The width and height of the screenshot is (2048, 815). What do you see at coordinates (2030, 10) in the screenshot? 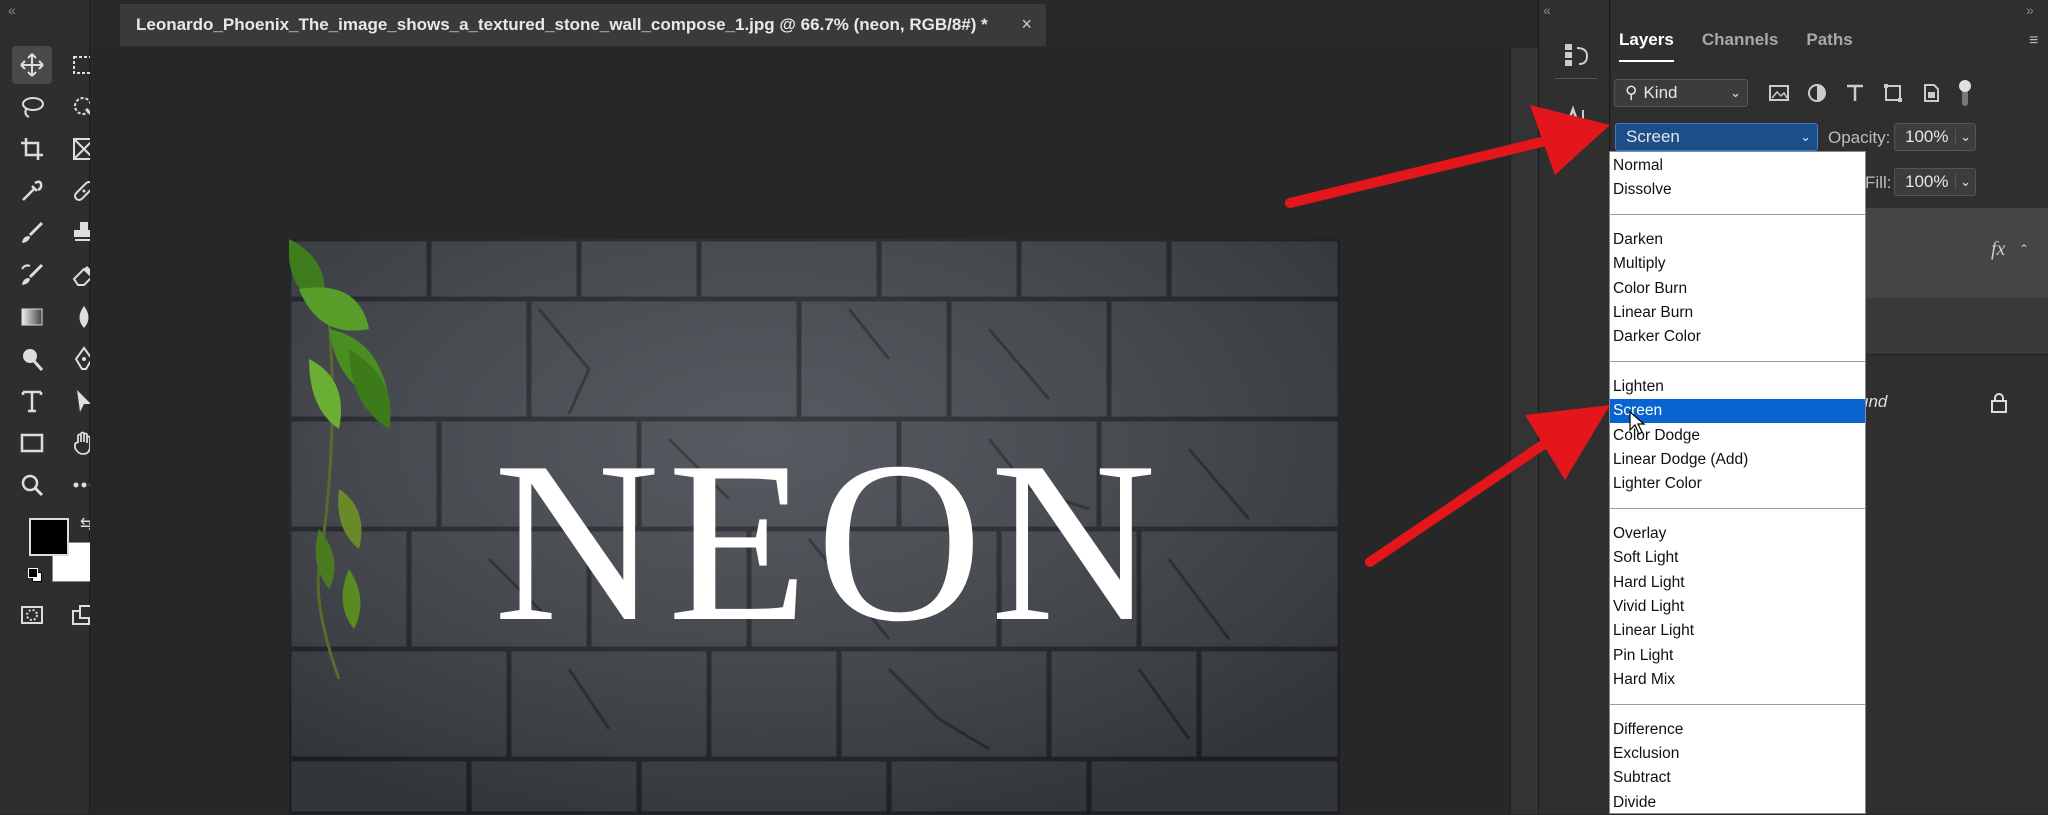
I see `expand-panel-icon: »` at bounding box center [2030, 10].